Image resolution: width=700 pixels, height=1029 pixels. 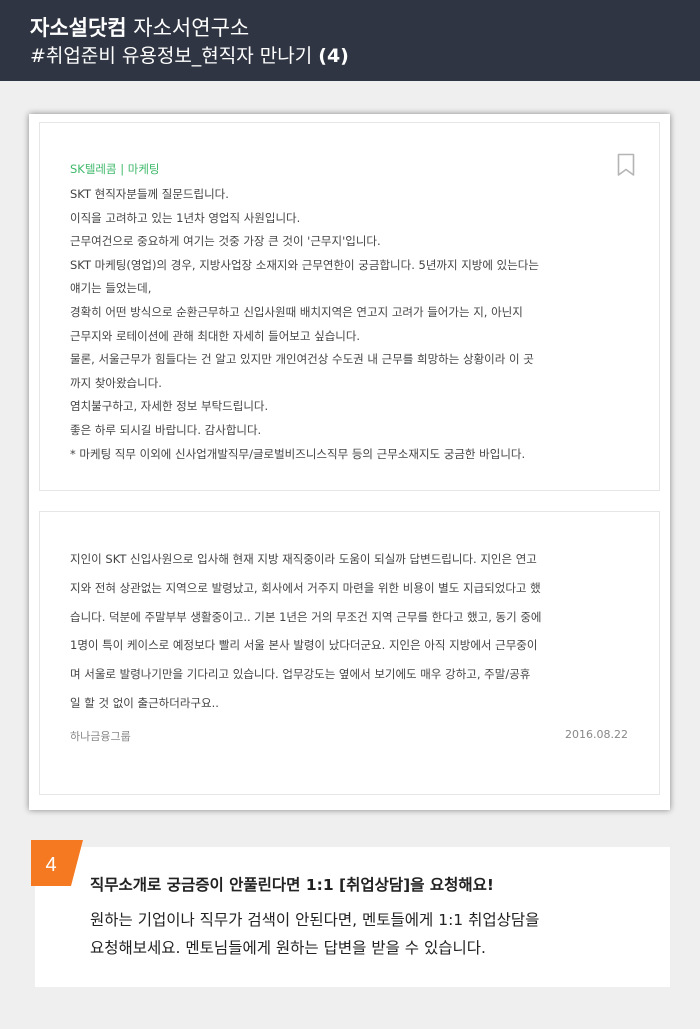 What do you see at coordinates (78, 28) in the screenshot?
I see `brand-name: 자소설닷컴` at bounding box center [78, 28].